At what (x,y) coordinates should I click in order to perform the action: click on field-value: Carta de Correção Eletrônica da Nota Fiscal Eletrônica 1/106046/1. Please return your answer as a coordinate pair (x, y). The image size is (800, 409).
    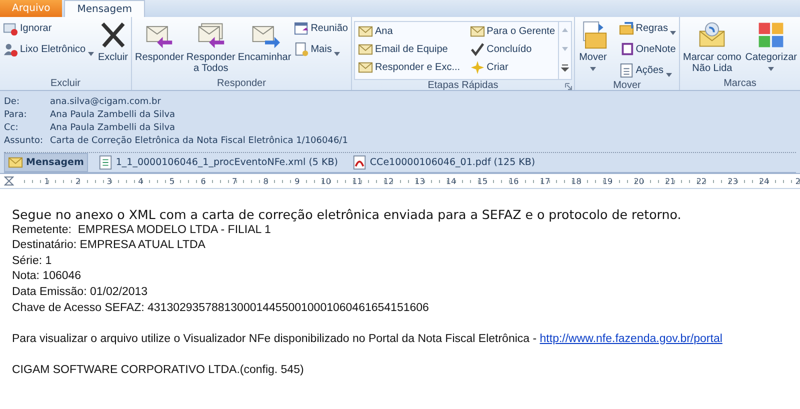
    Looking at the image, I should click on (199, 141).